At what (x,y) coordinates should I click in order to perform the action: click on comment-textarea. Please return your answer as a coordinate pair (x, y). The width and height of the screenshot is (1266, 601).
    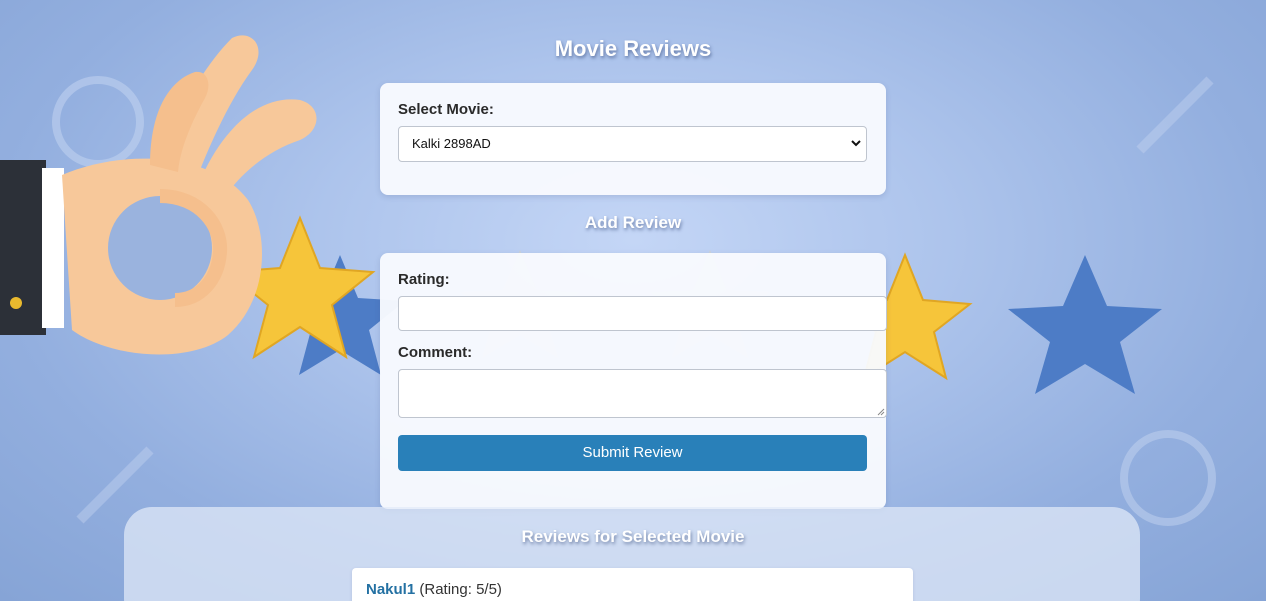
    Looking at the image, I should click on (642, 393).